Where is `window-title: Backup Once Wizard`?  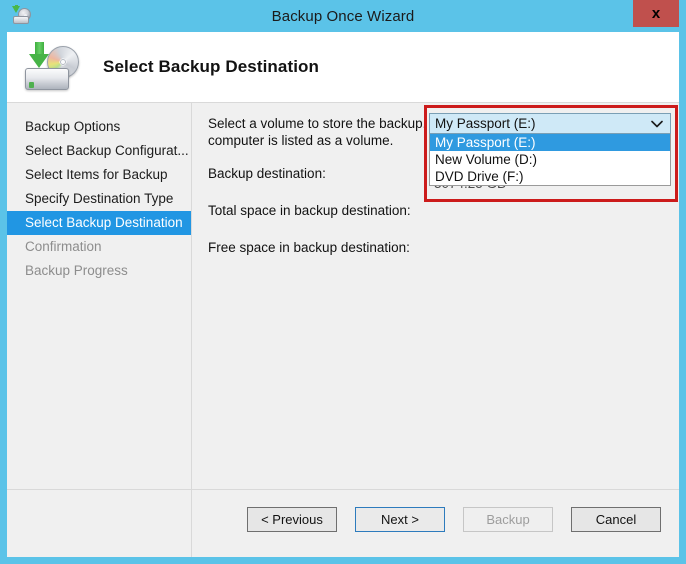
window-title: Backup Once Wizard is located at coordinates (343, 16).